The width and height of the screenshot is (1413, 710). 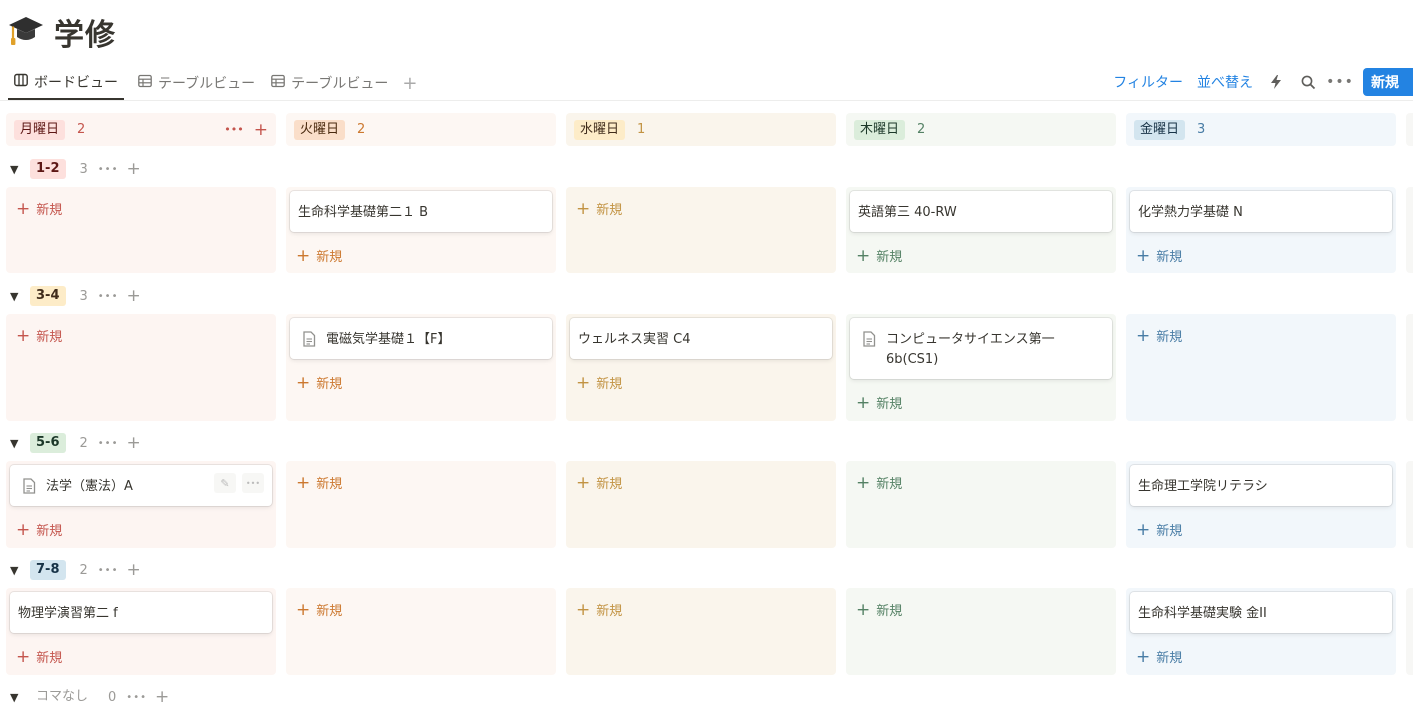 What do you see at coordinates (48, 443) in the screenshot?
I see `group-tag: 5-6` at bounding box center [48, 443].